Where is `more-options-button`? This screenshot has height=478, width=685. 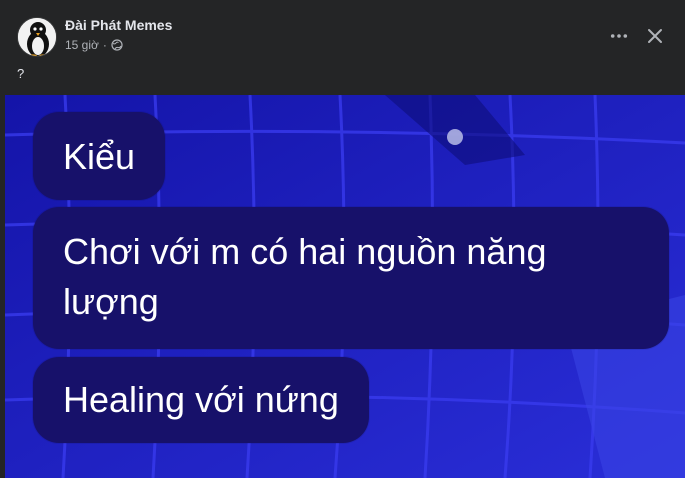
more-options-button is located at coordinates (619, 36).